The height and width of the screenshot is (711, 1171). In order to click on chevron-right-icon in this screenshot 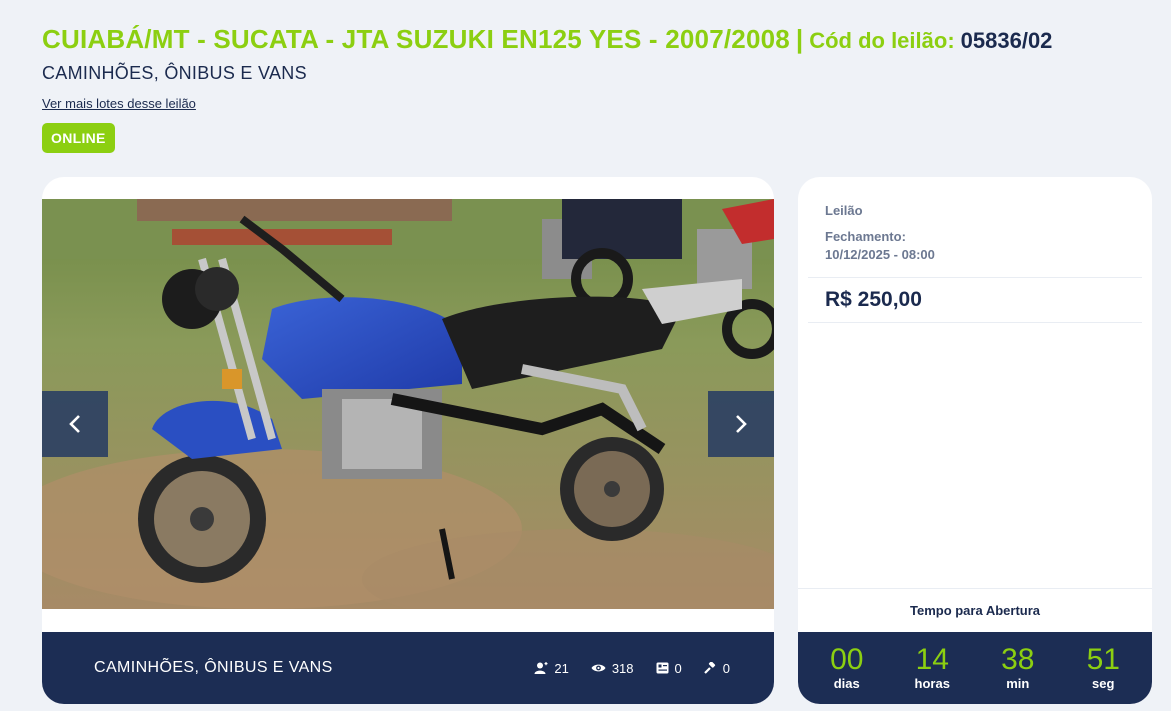, I will do `click(741, 424)`.